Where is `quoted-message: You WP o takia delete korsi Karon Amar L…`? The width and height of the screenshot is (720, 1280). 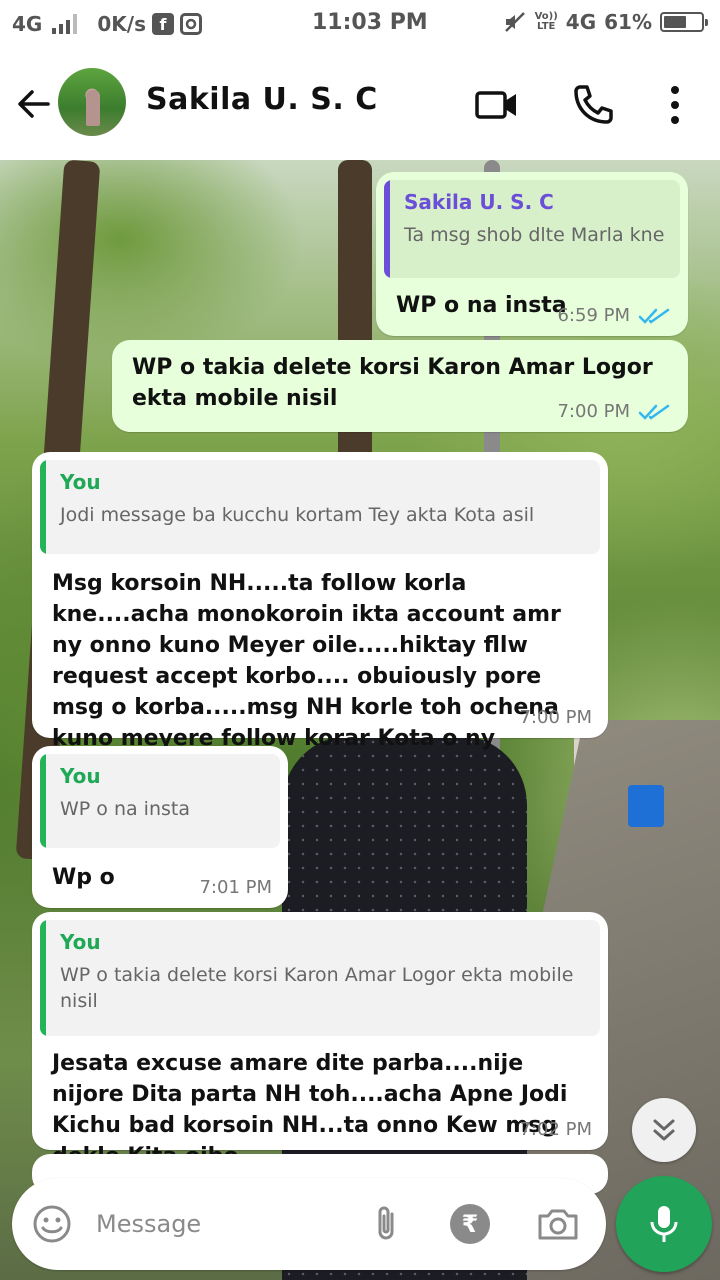
quoted-message: You WP o takia delete korsi Karon Amar L… is located at coordinates (320, 978).